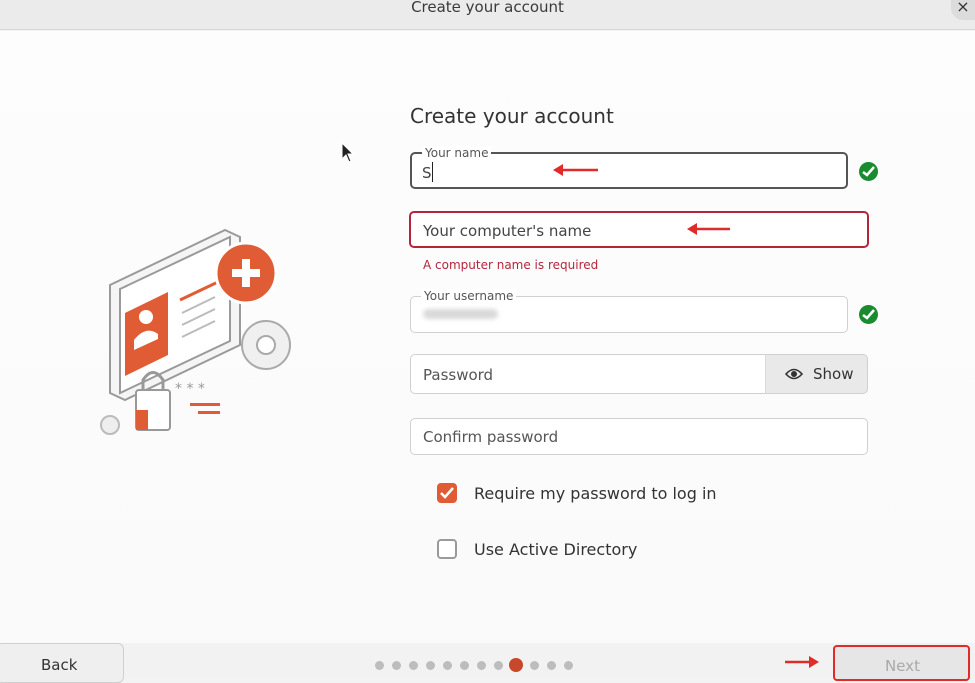  What do you see at coordinates (629, 167) in the screenshot?
I see `your-name-field: Your name S` at bounding box center [629, 167].